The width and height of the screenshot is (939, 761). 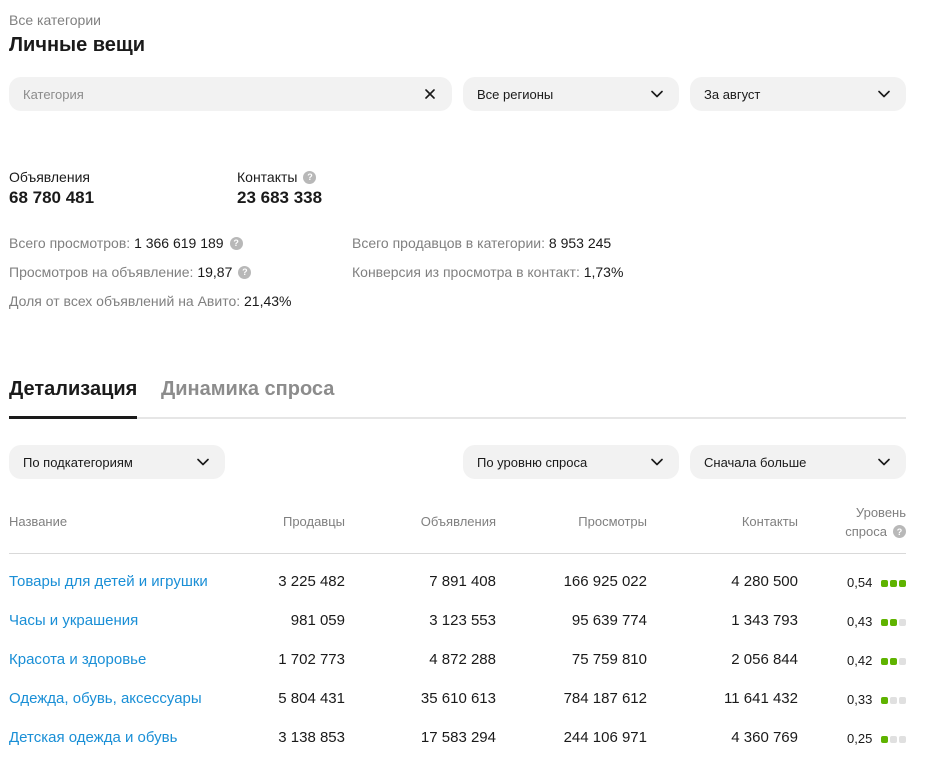 What do you see at coordinates (268, 301) in the screenshot?
I see `share-value: 21,43%` at bounding box center [268, 301].